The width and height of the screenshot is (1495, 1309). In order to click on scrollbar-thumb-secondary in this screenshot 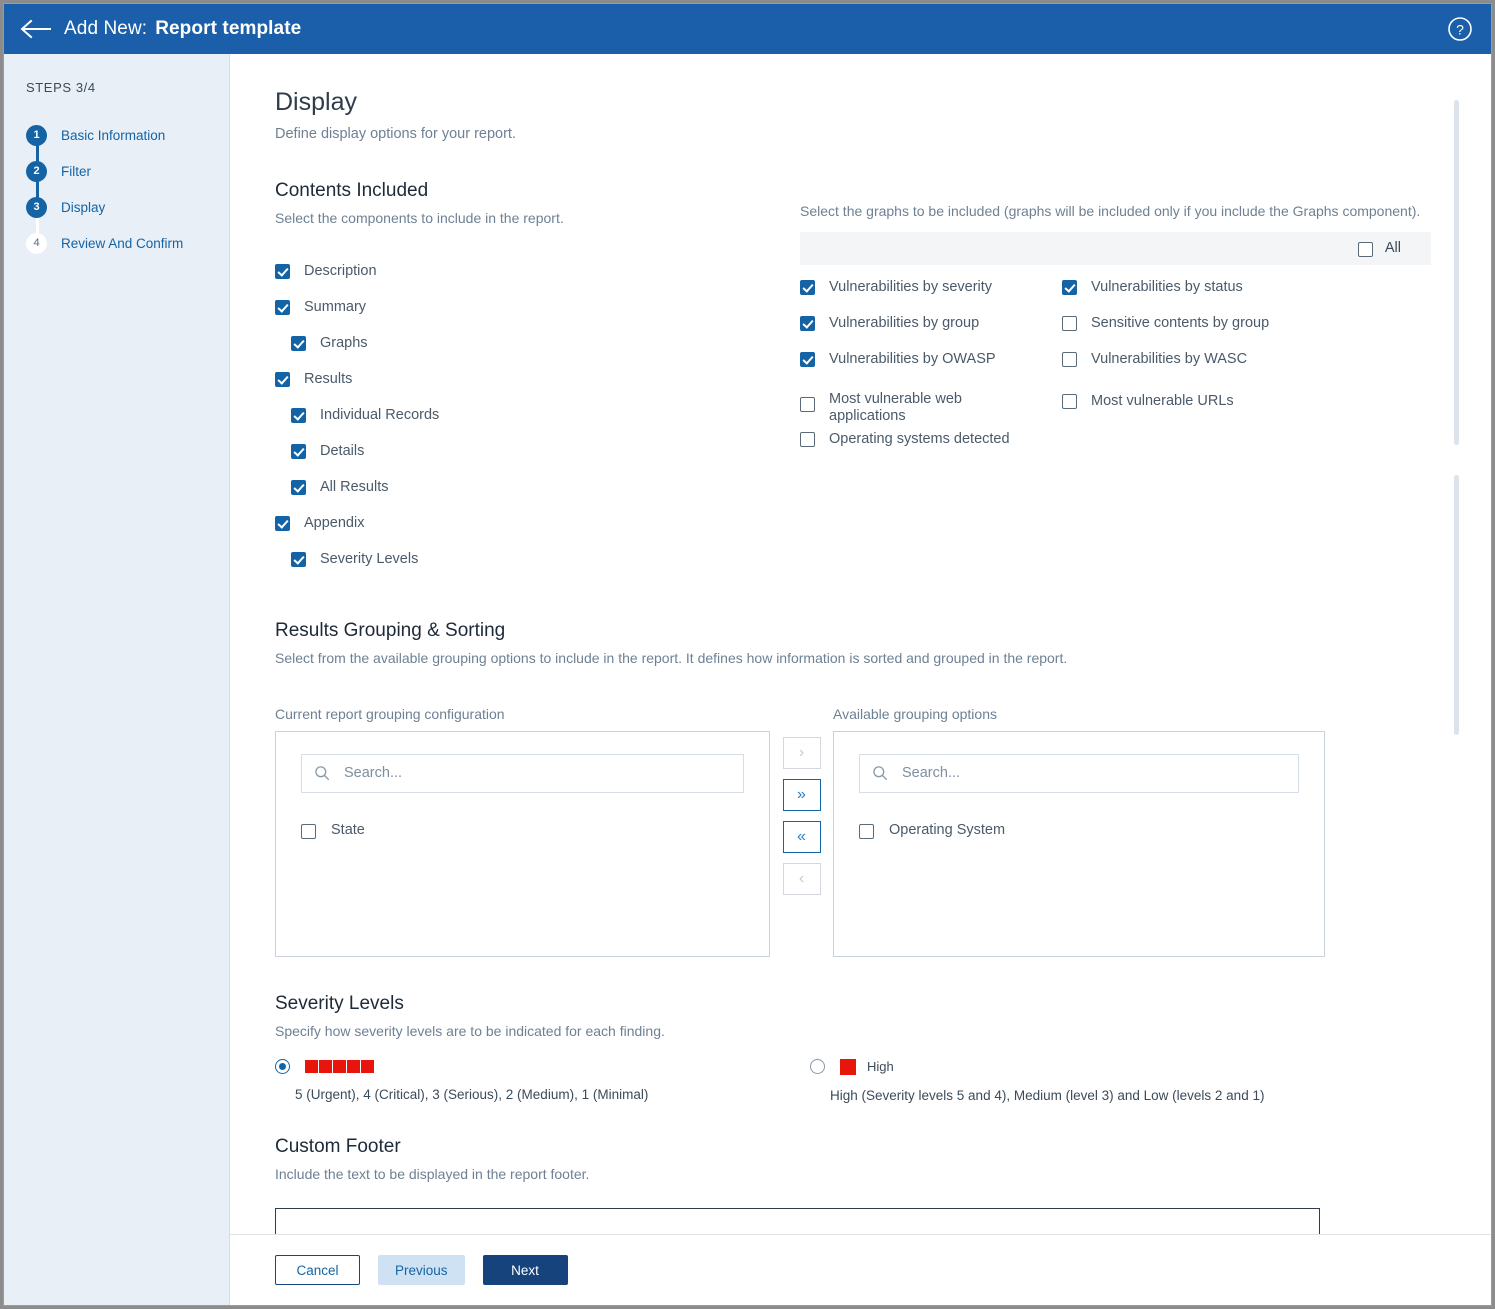, I will do `click(1456, 605)`.